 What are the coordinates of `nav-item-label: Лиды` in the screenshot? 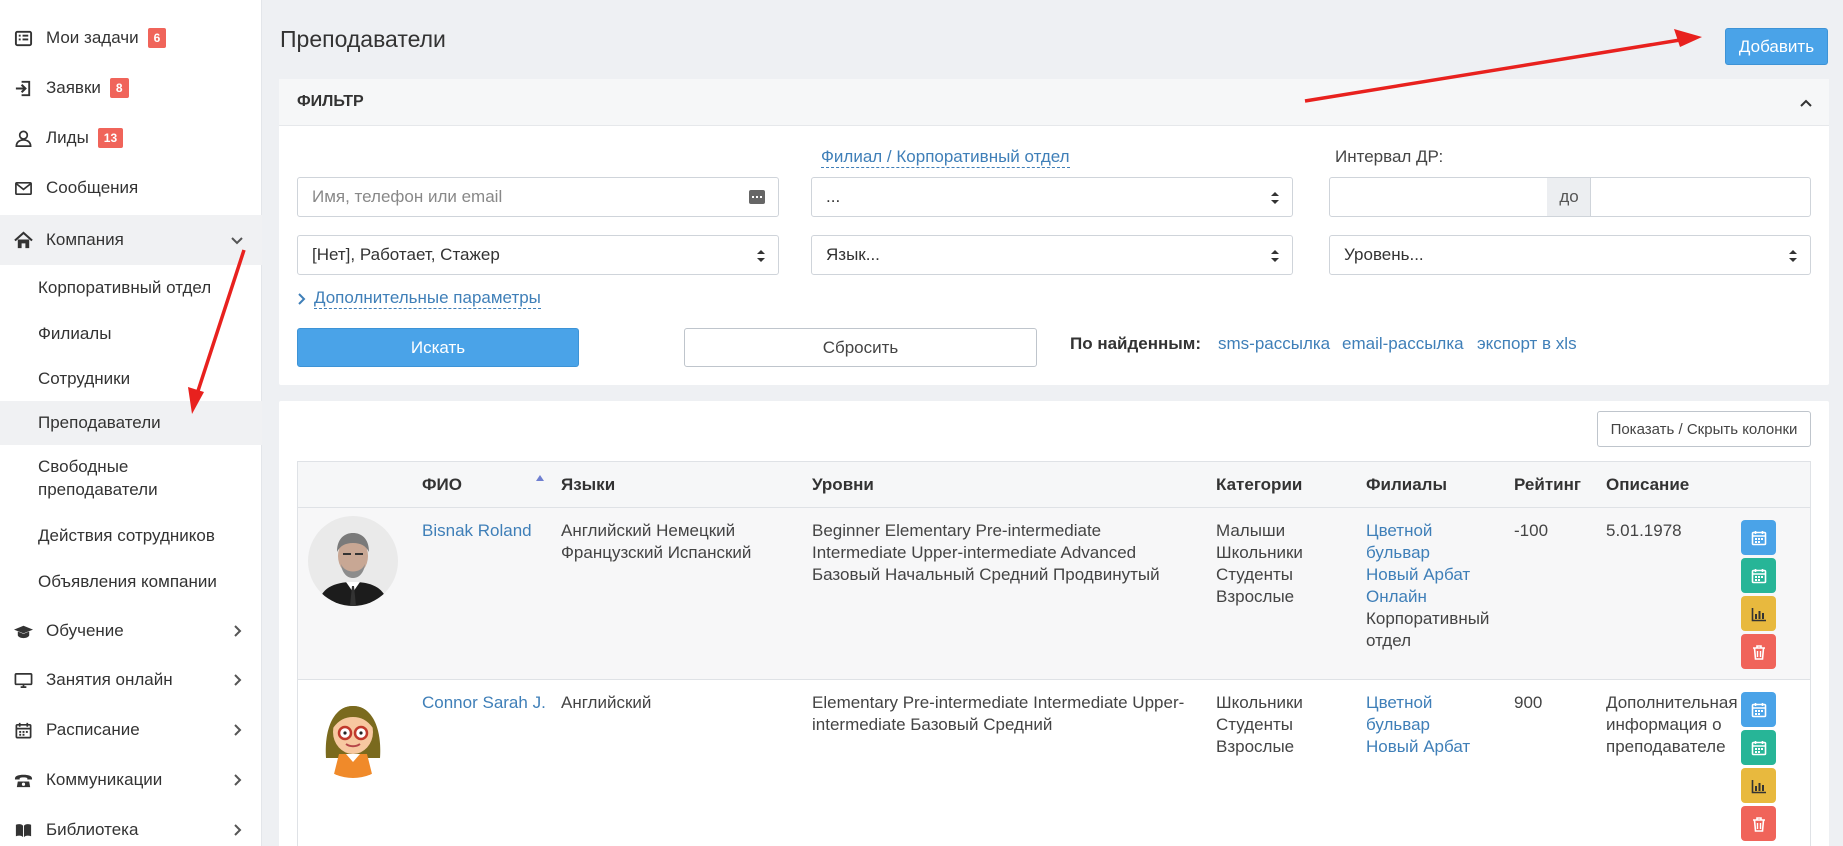 It's located at (67, 137).